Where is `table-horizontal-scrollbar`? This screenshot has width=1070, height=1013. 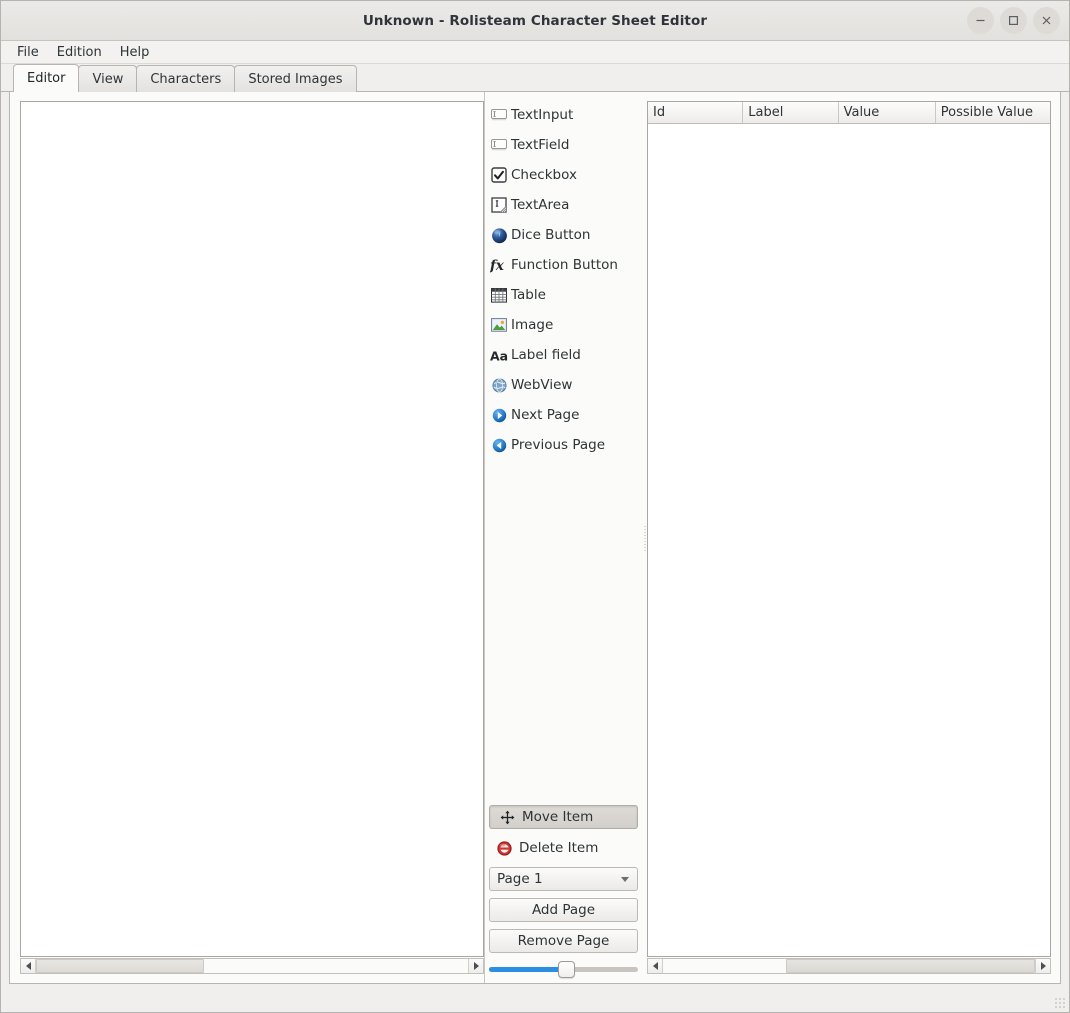 table-horizontal-scrollbar is located at coordinates (849, 966).